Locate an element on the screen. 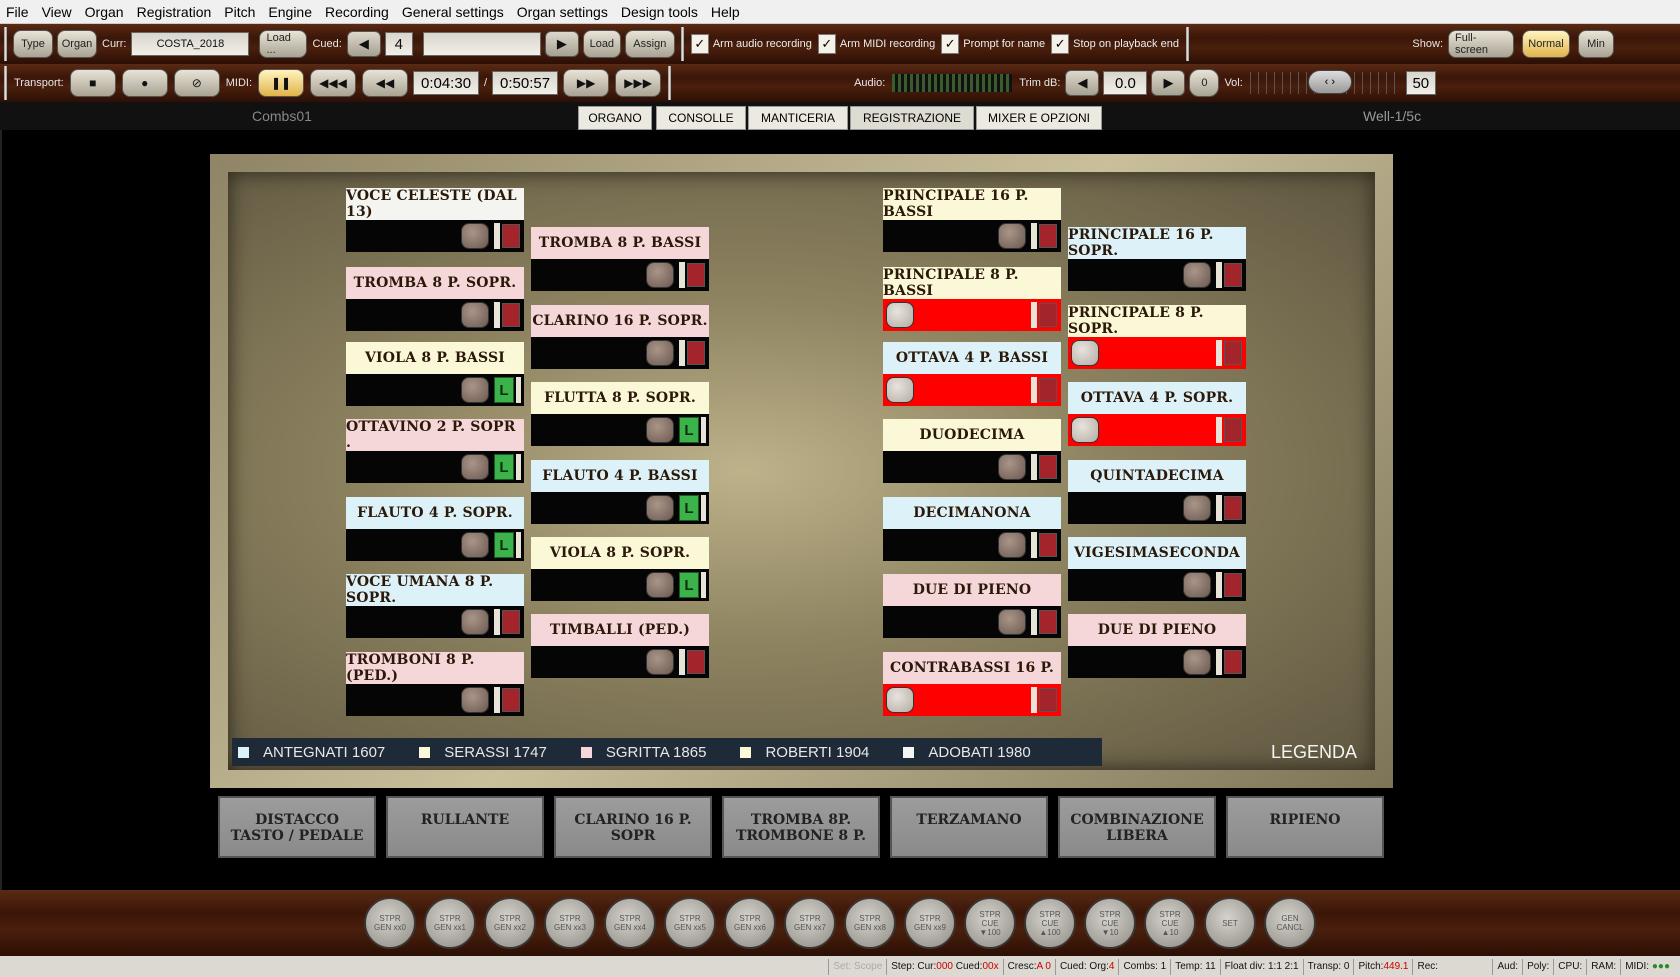  menu-help: Help is located at coordinates (725, 12).